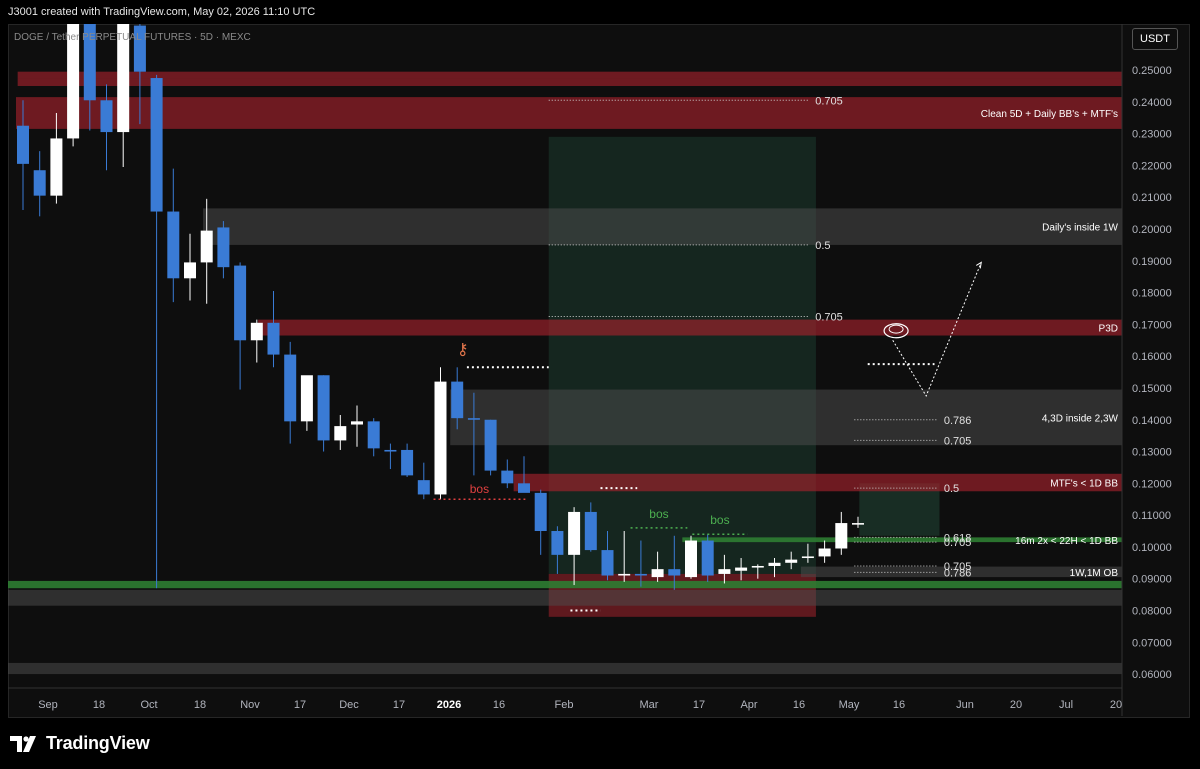 This screenshot has width=1200, height=769. I want to click on time-tick-14: 16, so click(799, 705).